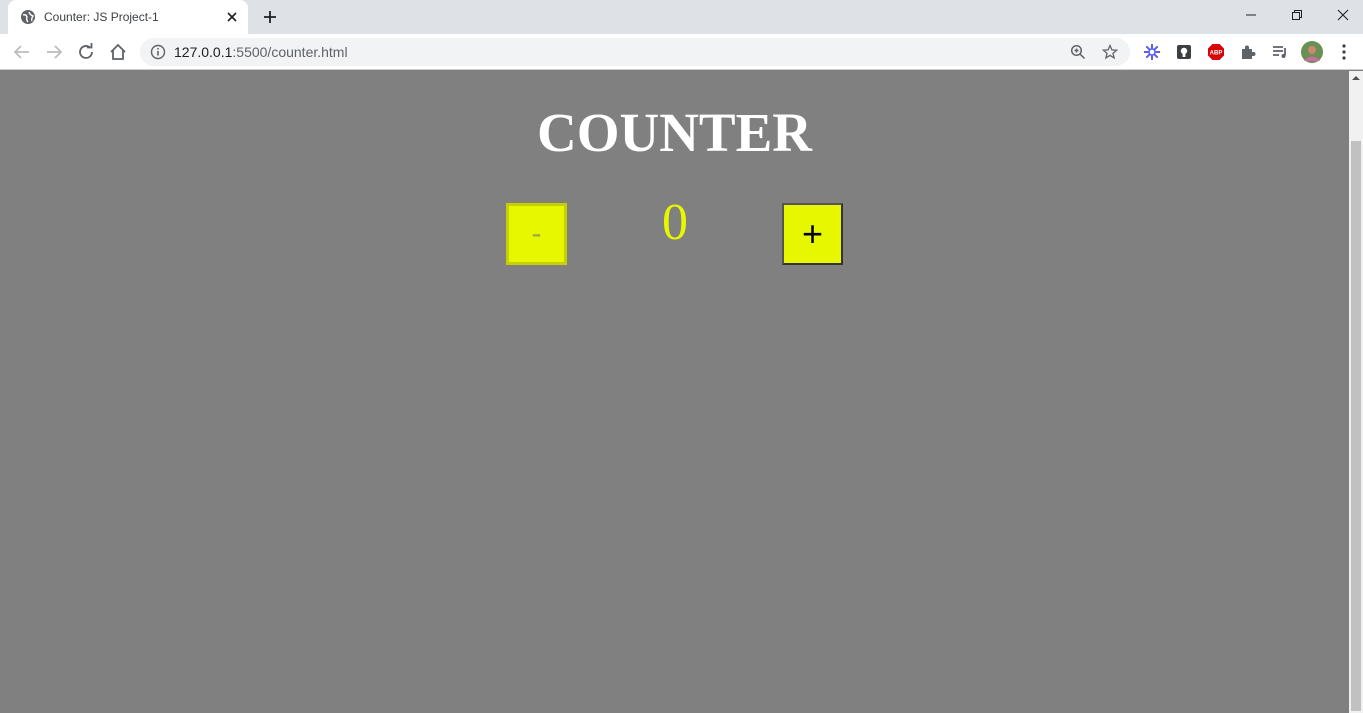 The height and width of the screenshot is (713, 1363). Describe the element at coordinates (635, 52) in the screenshot. I see `address-bar: 127.0.0.1:5500/counter.html` at that location.